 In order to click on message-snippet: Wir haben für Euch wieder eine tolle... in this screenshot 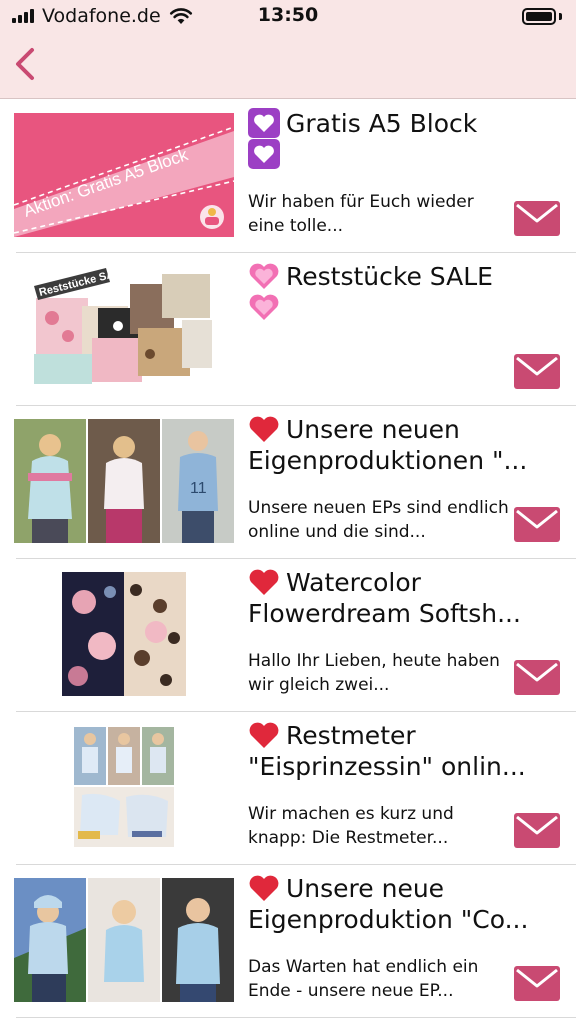, I will do `click(361, 214)`.